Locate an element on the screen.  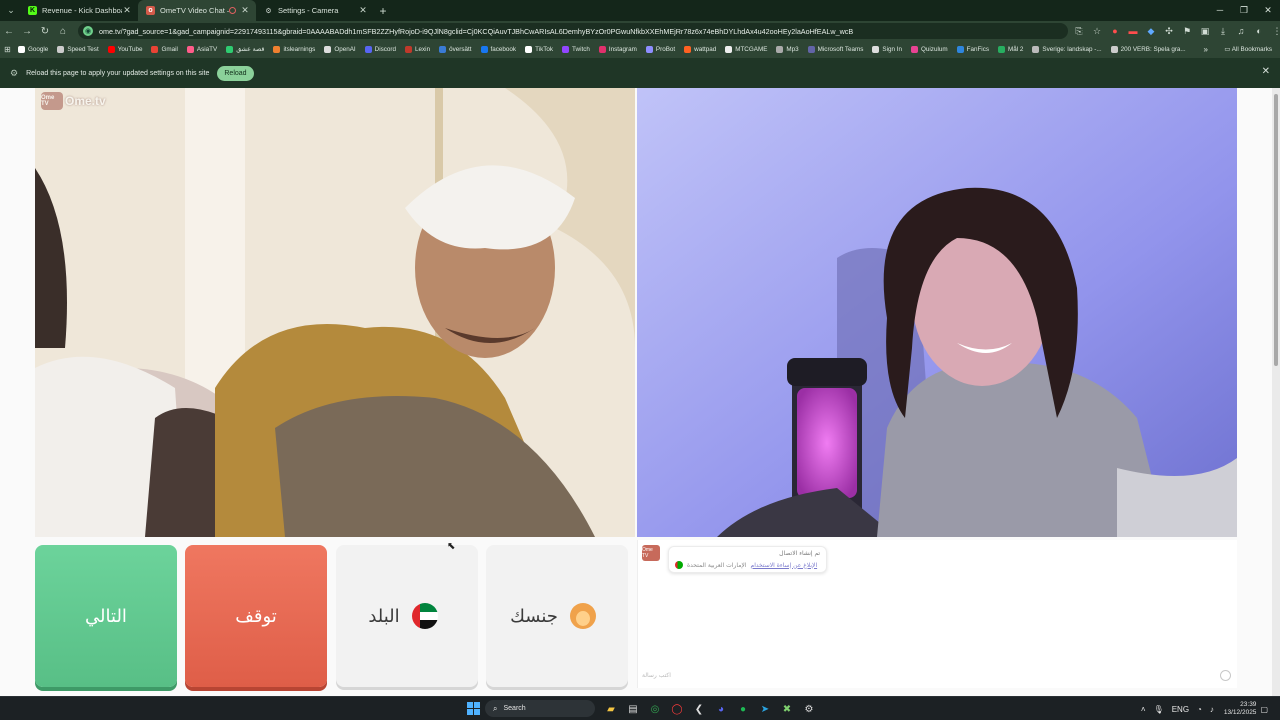
bookmark-item: Discord is located at coordinates (380, 49).